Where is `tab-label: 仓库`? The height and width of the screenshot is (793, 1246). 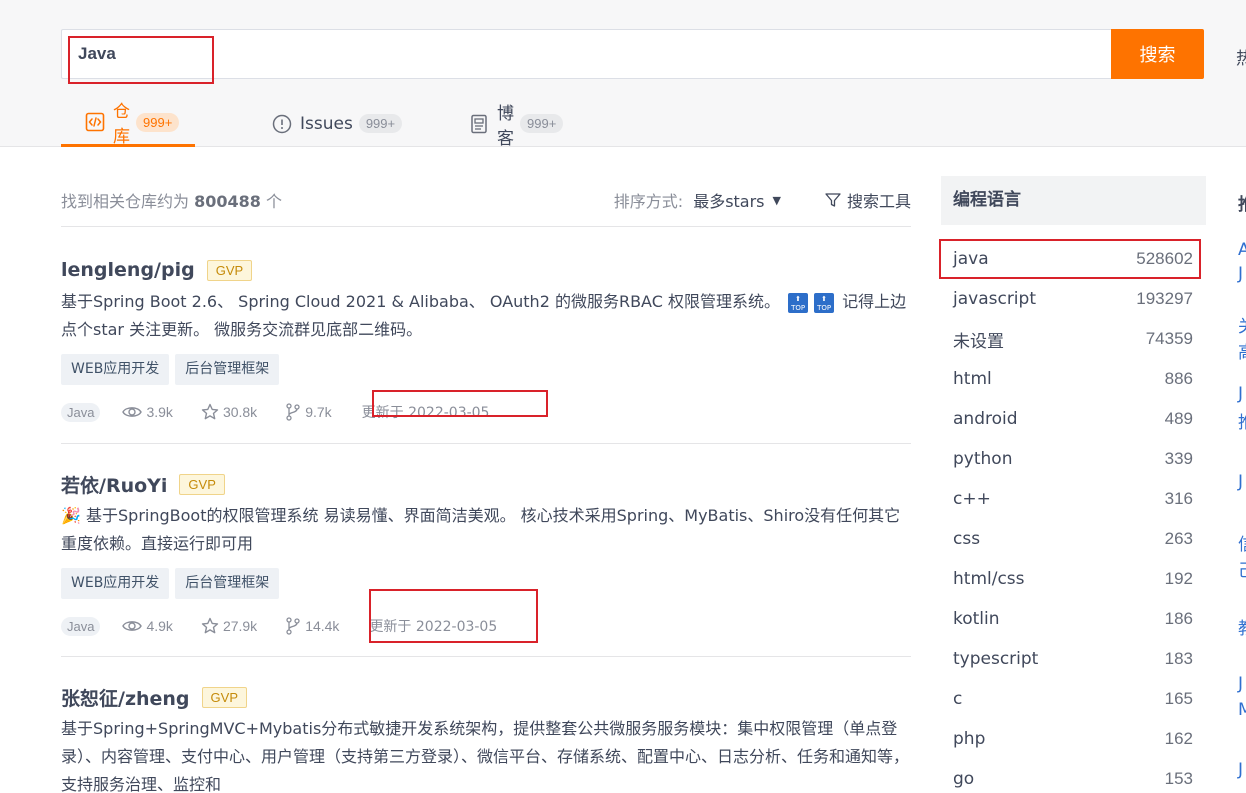
tab-label: 仓库 is located at coordinates (121, 124).